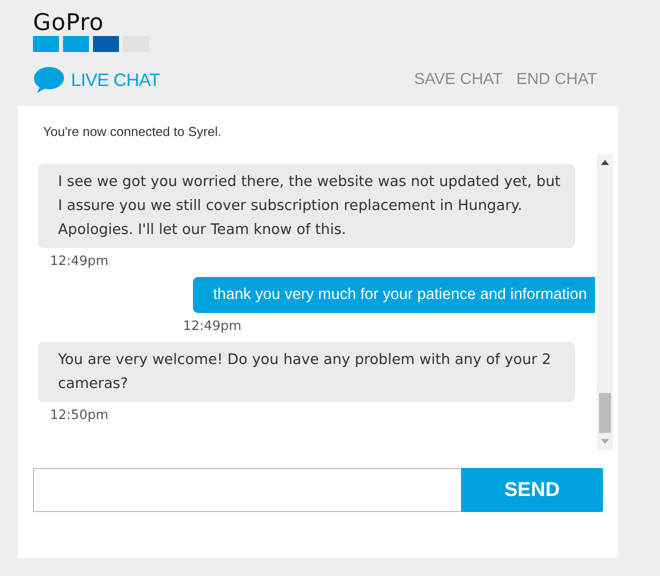 This screenshot has width=660, height=576. I want to click on header-link: END CHAT, so click(556, 80).